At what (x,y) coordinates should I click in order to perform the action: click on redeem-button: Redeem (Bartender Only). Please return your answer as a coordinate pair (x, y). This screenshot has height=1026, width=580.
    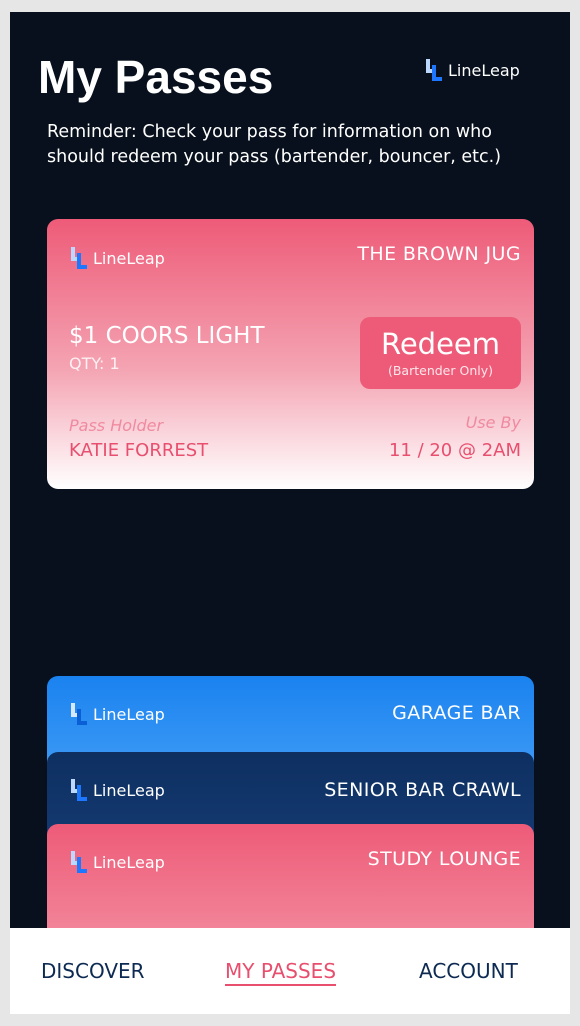
    Looking at the image, I should click on (440, 353).